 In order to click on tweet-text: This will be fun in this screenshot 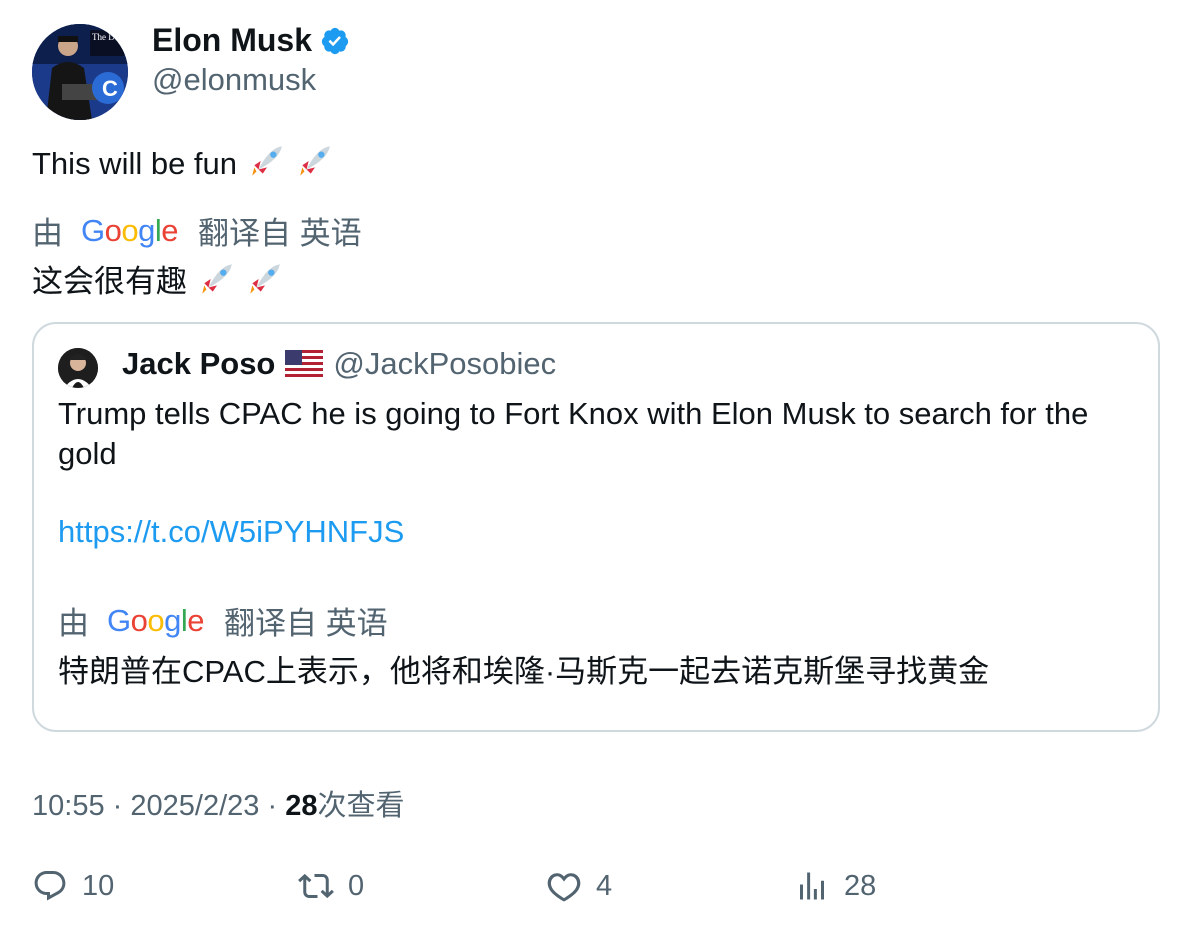, I will do `click(183, 162)`.